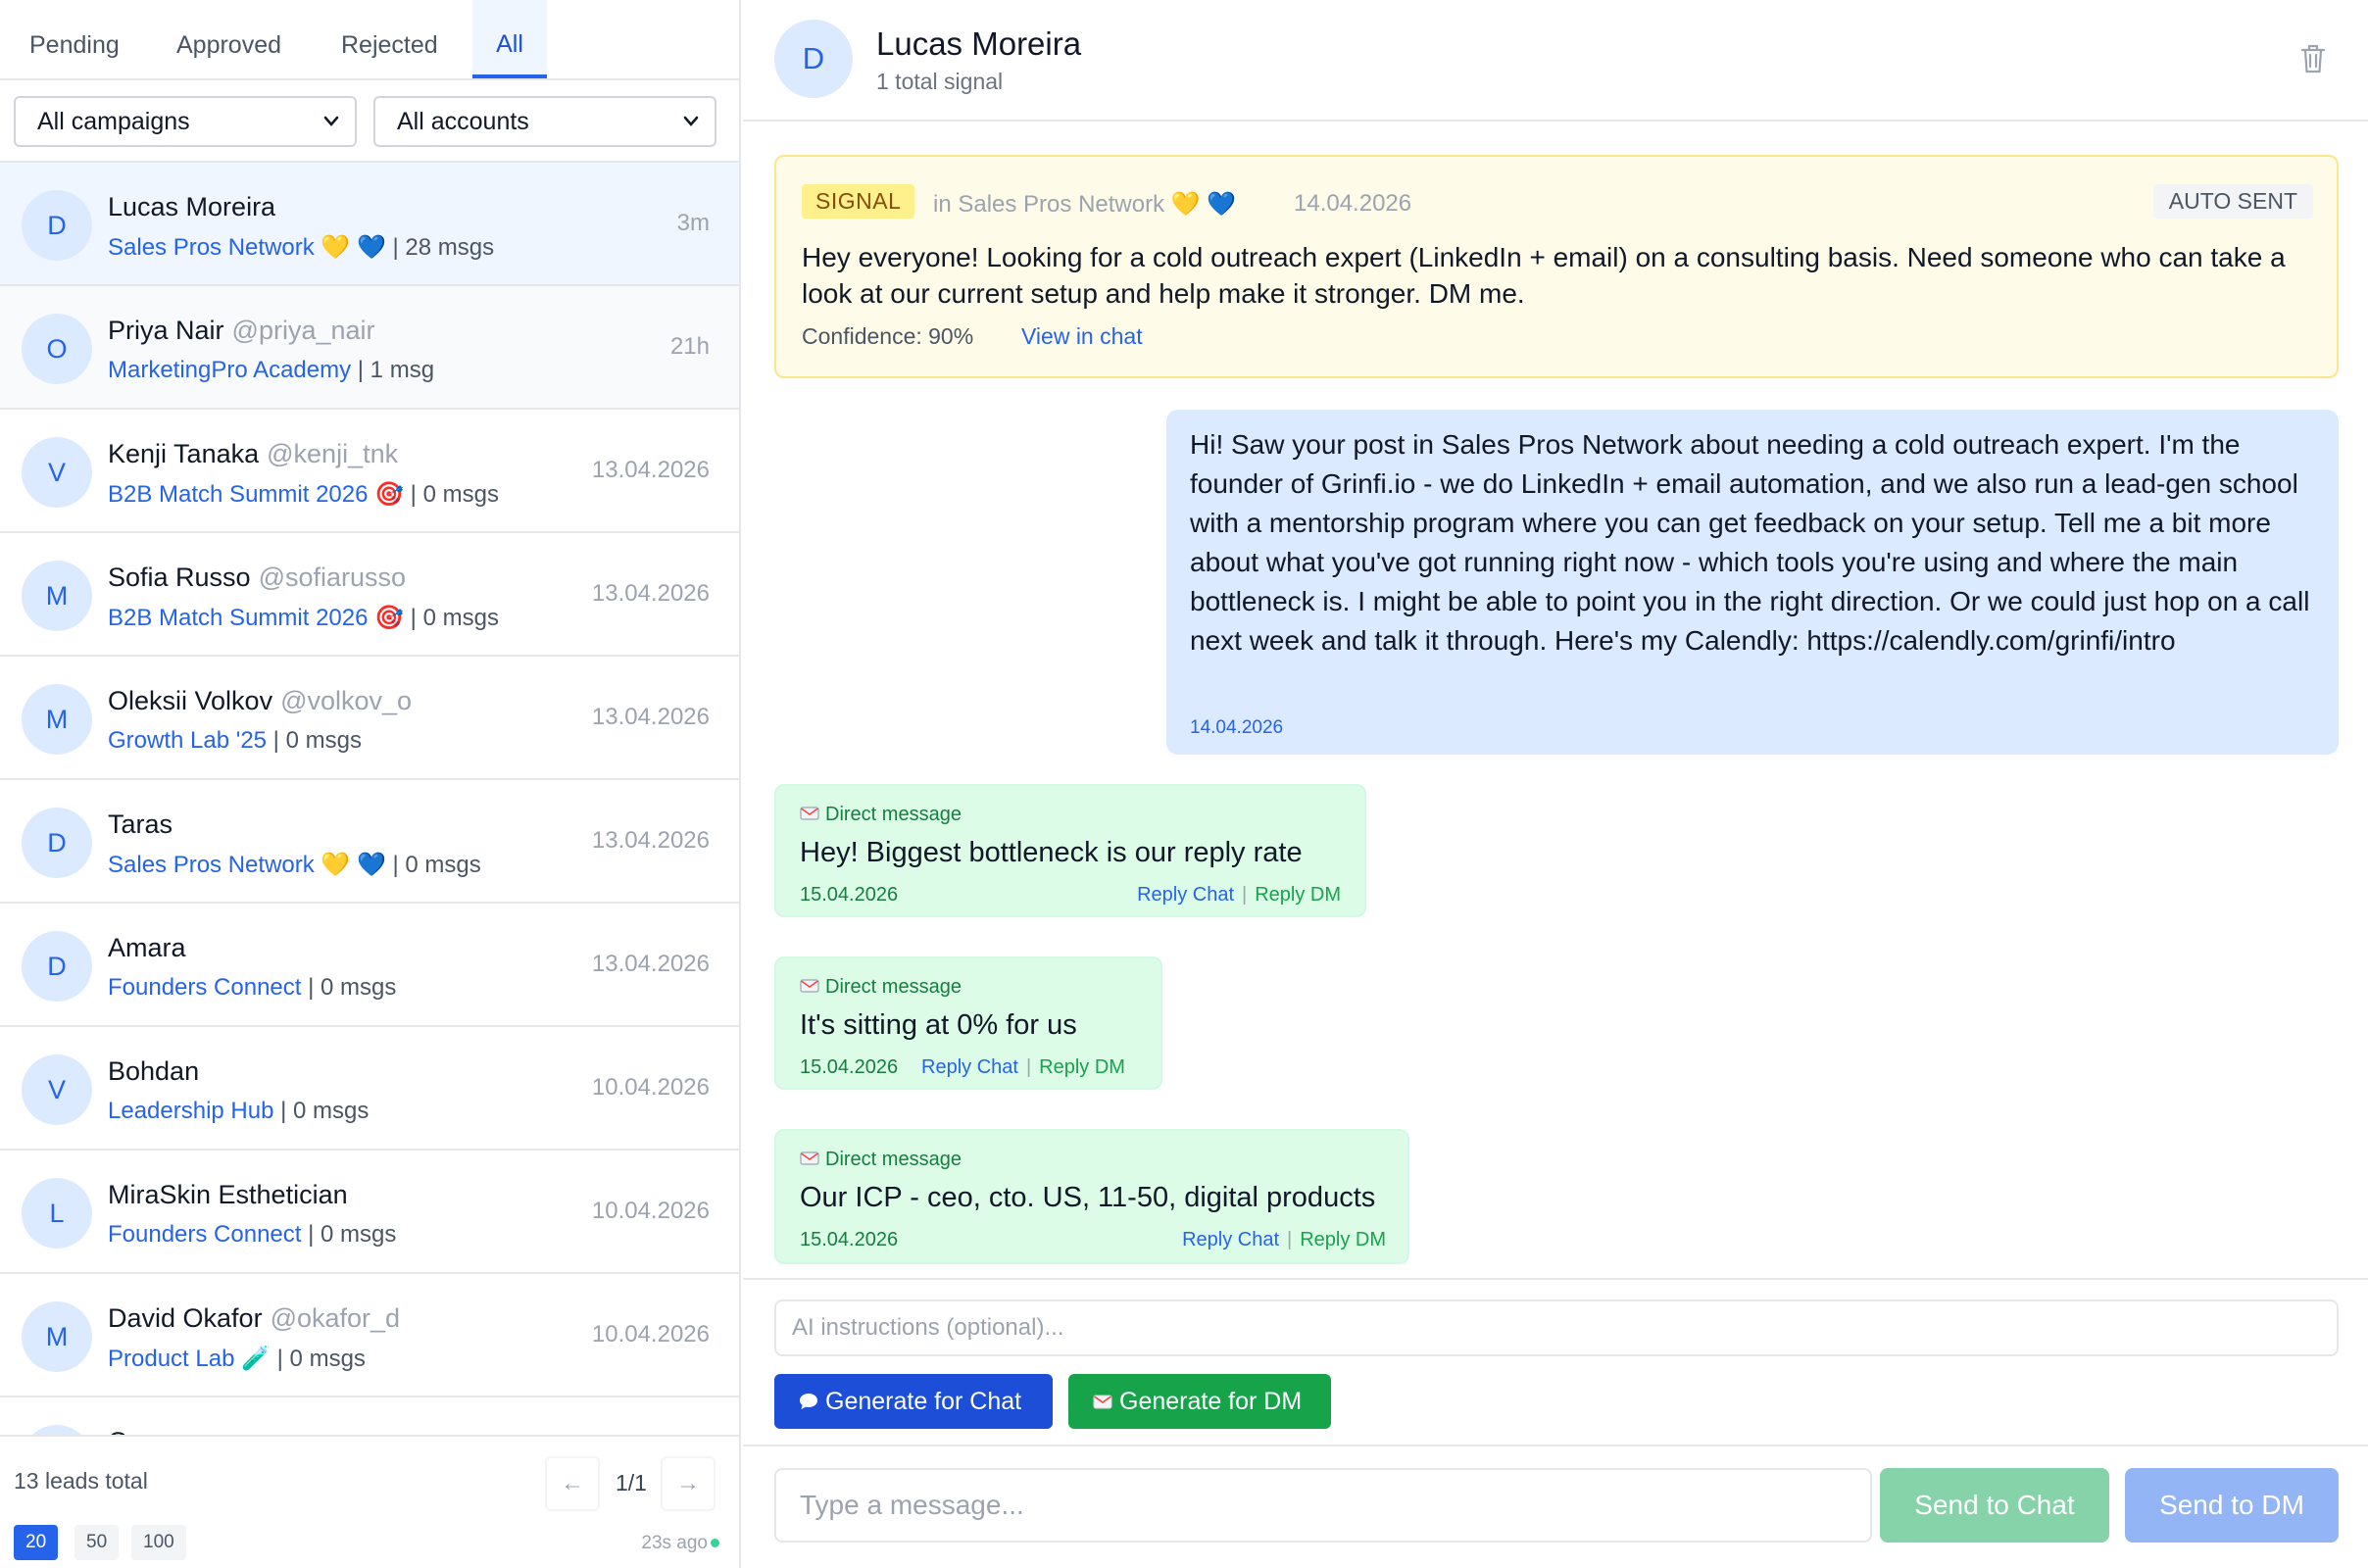  I want to click on signal-badge: SIGNAL, so click(858, 201).